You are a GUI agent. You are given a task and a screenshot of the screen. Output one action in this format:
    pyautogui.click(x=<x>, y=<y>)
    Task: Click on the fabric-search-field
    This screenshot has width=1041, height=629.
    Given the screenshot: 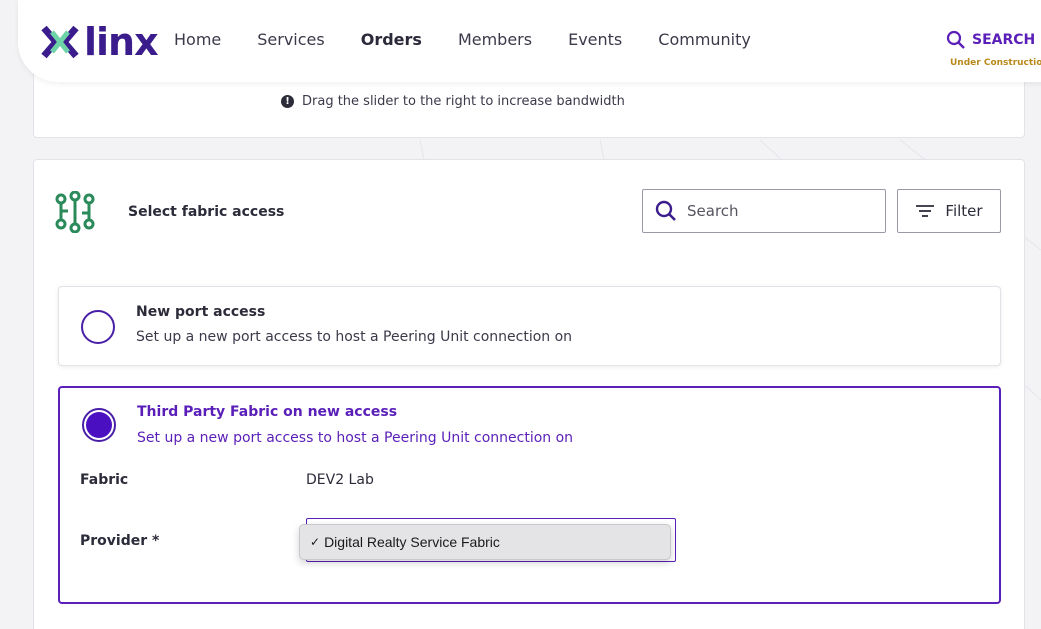 What is the action you would take?
    pyautogui.click(x=764, y=211)
    